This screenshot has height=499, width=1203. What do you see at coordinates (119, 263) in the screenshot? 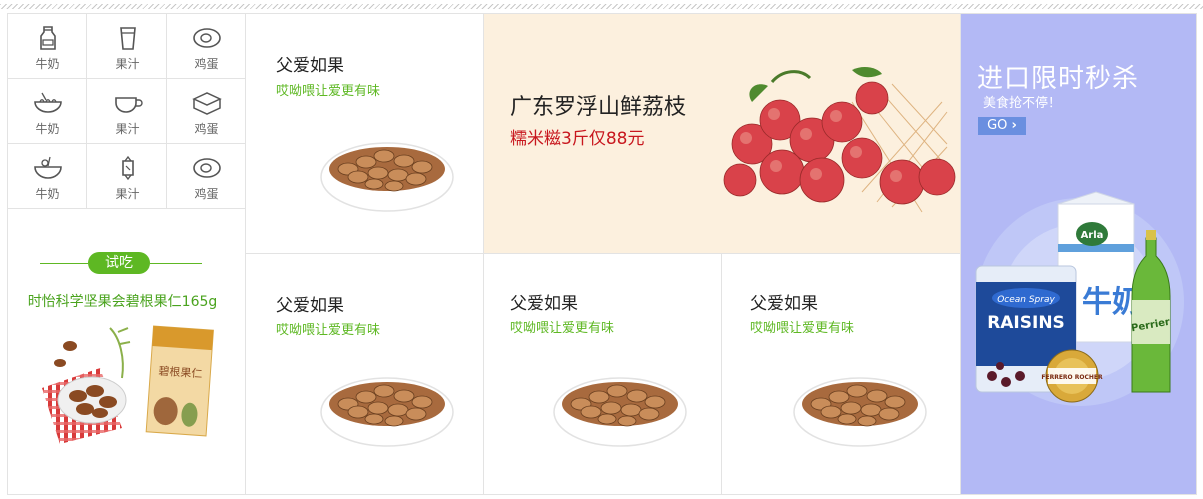
I see `trial-badge: 试吃` at bounding box center [119, 263].